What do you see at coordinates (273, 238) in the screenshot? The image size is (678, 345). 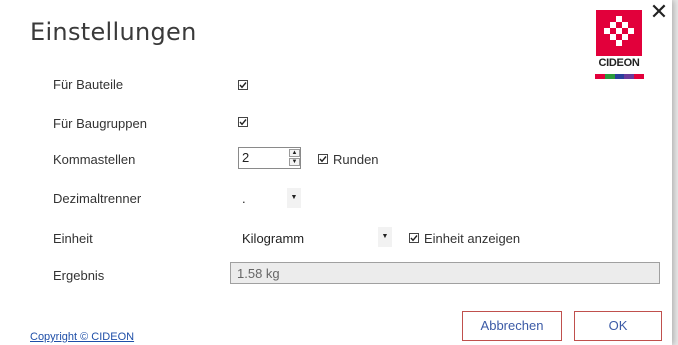 I see `einheit-select: Kilogramm` at bounding box center [273, 238].